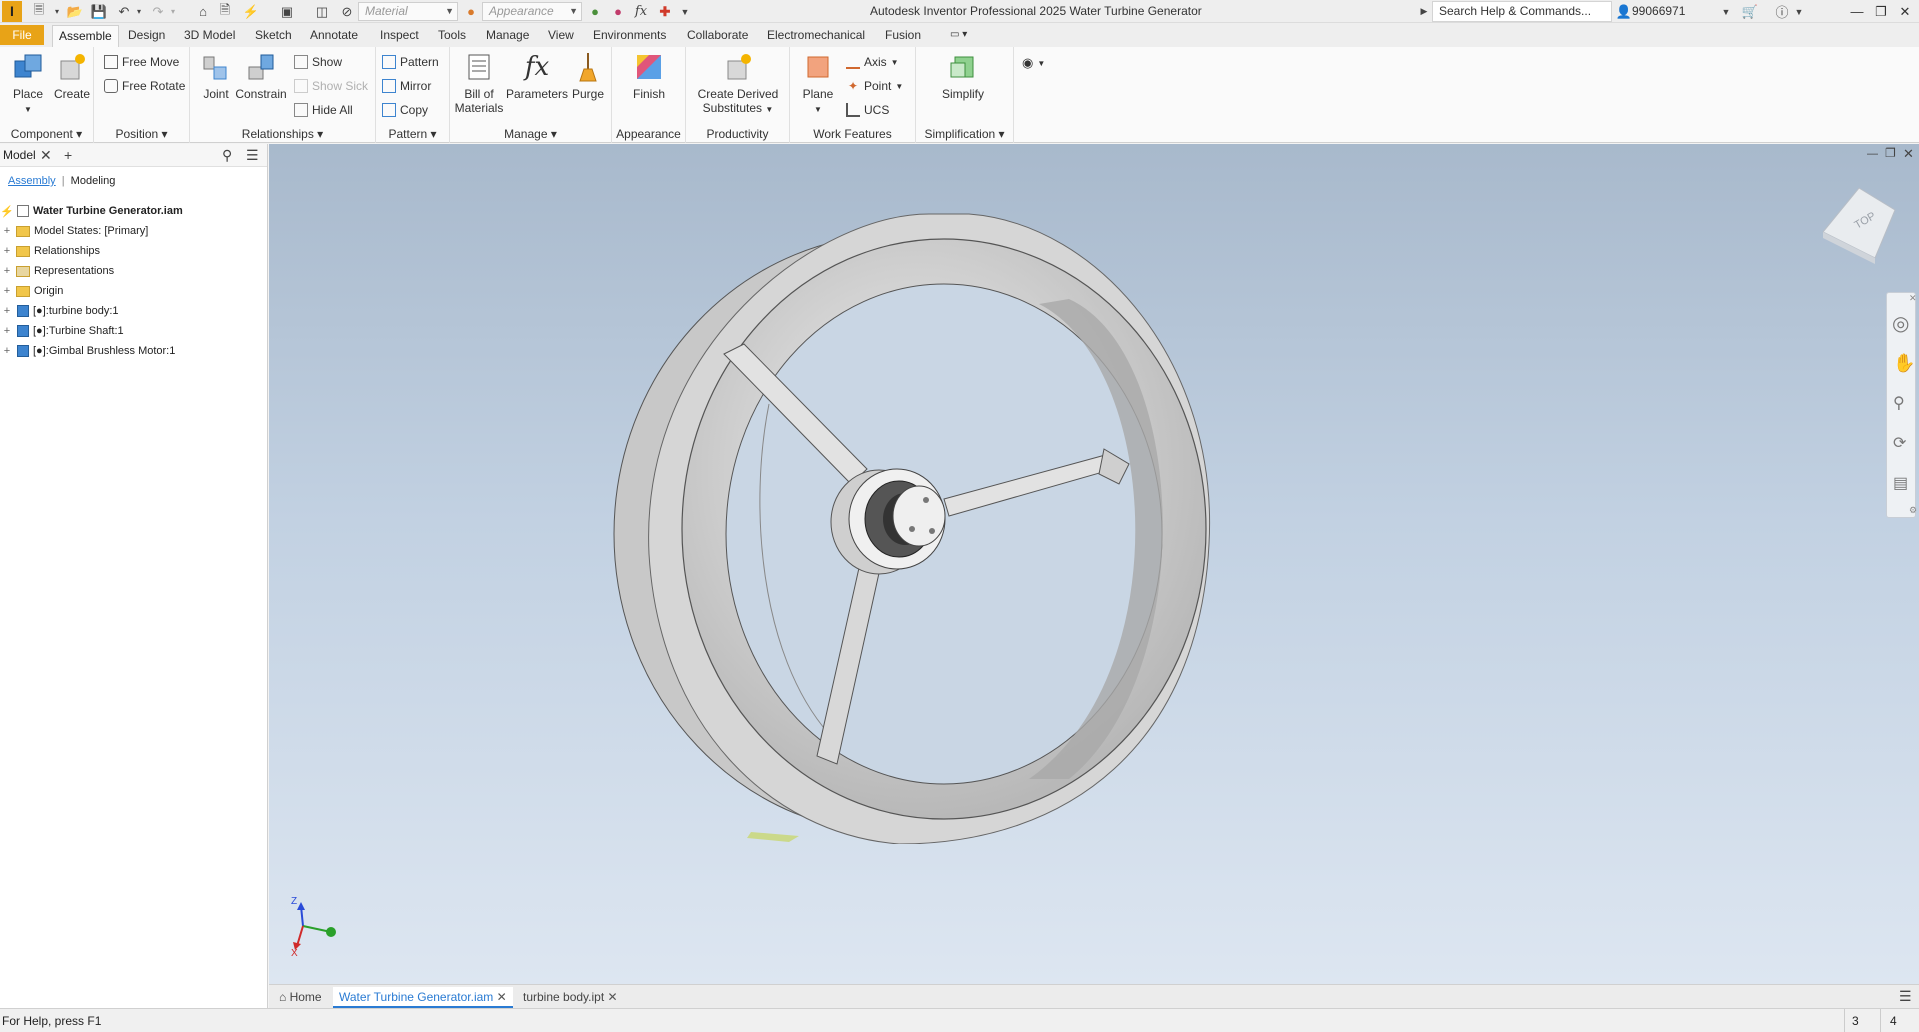 The image size is (1919, 1032). I want to click on clear-appearance-icon: ●, so click(618, 11).